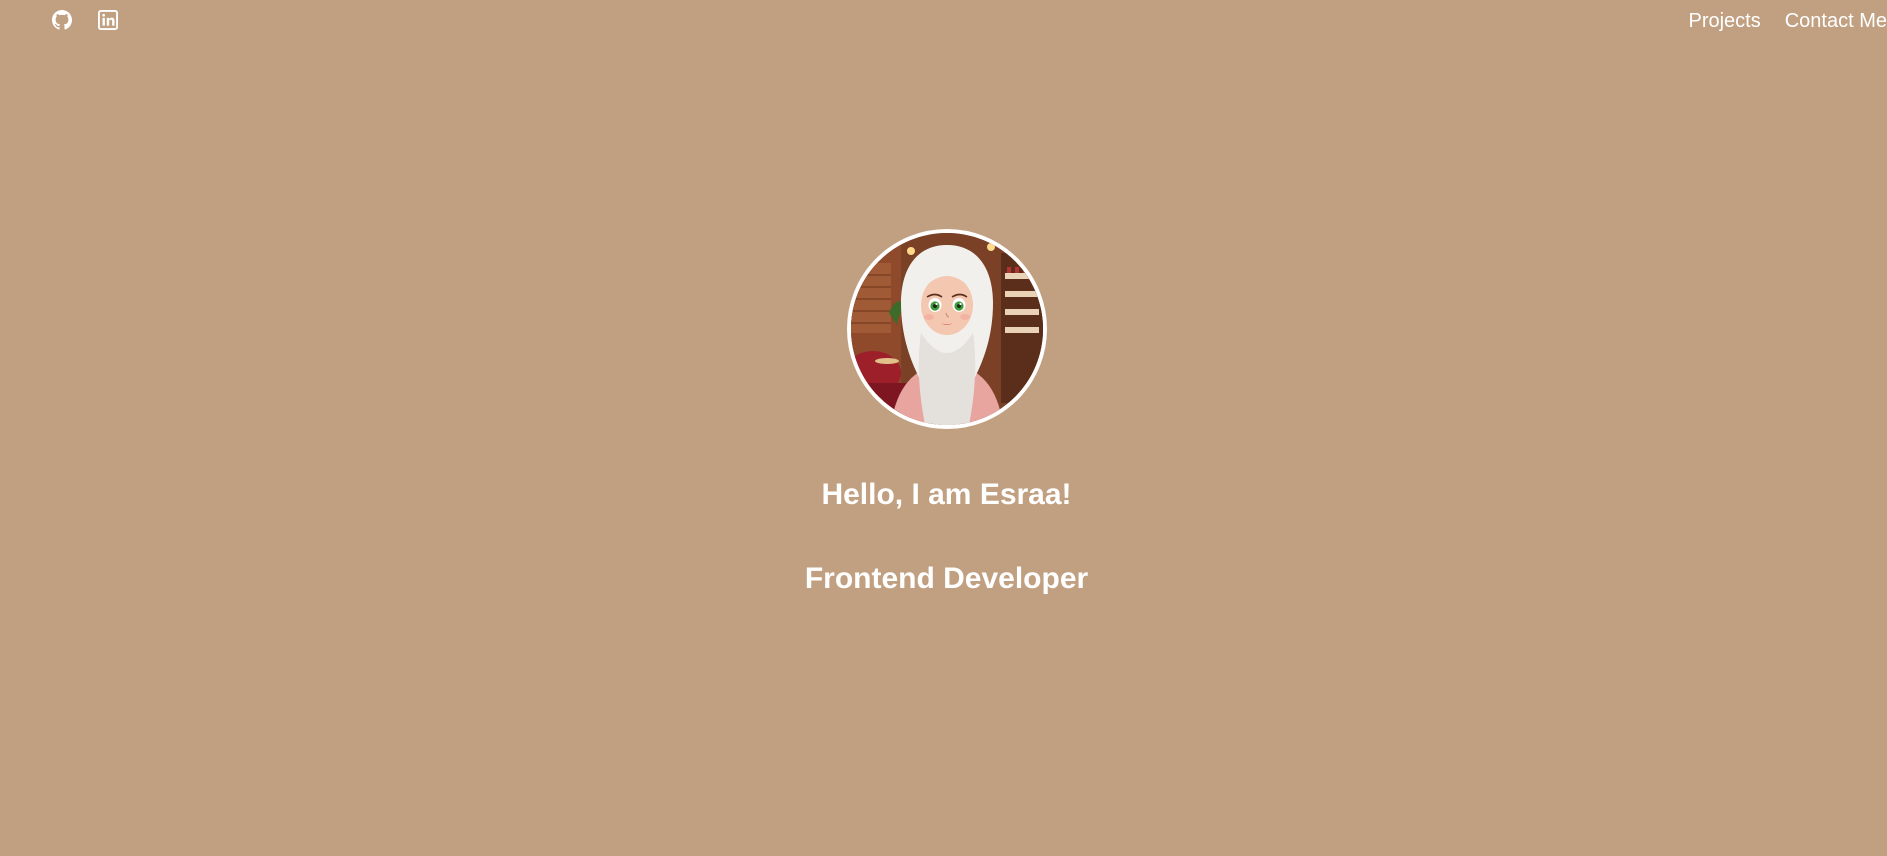  Describe the element at coordinates (1724, 21) in the screenshot. I see `nav-projects-link: Projects` at that location.